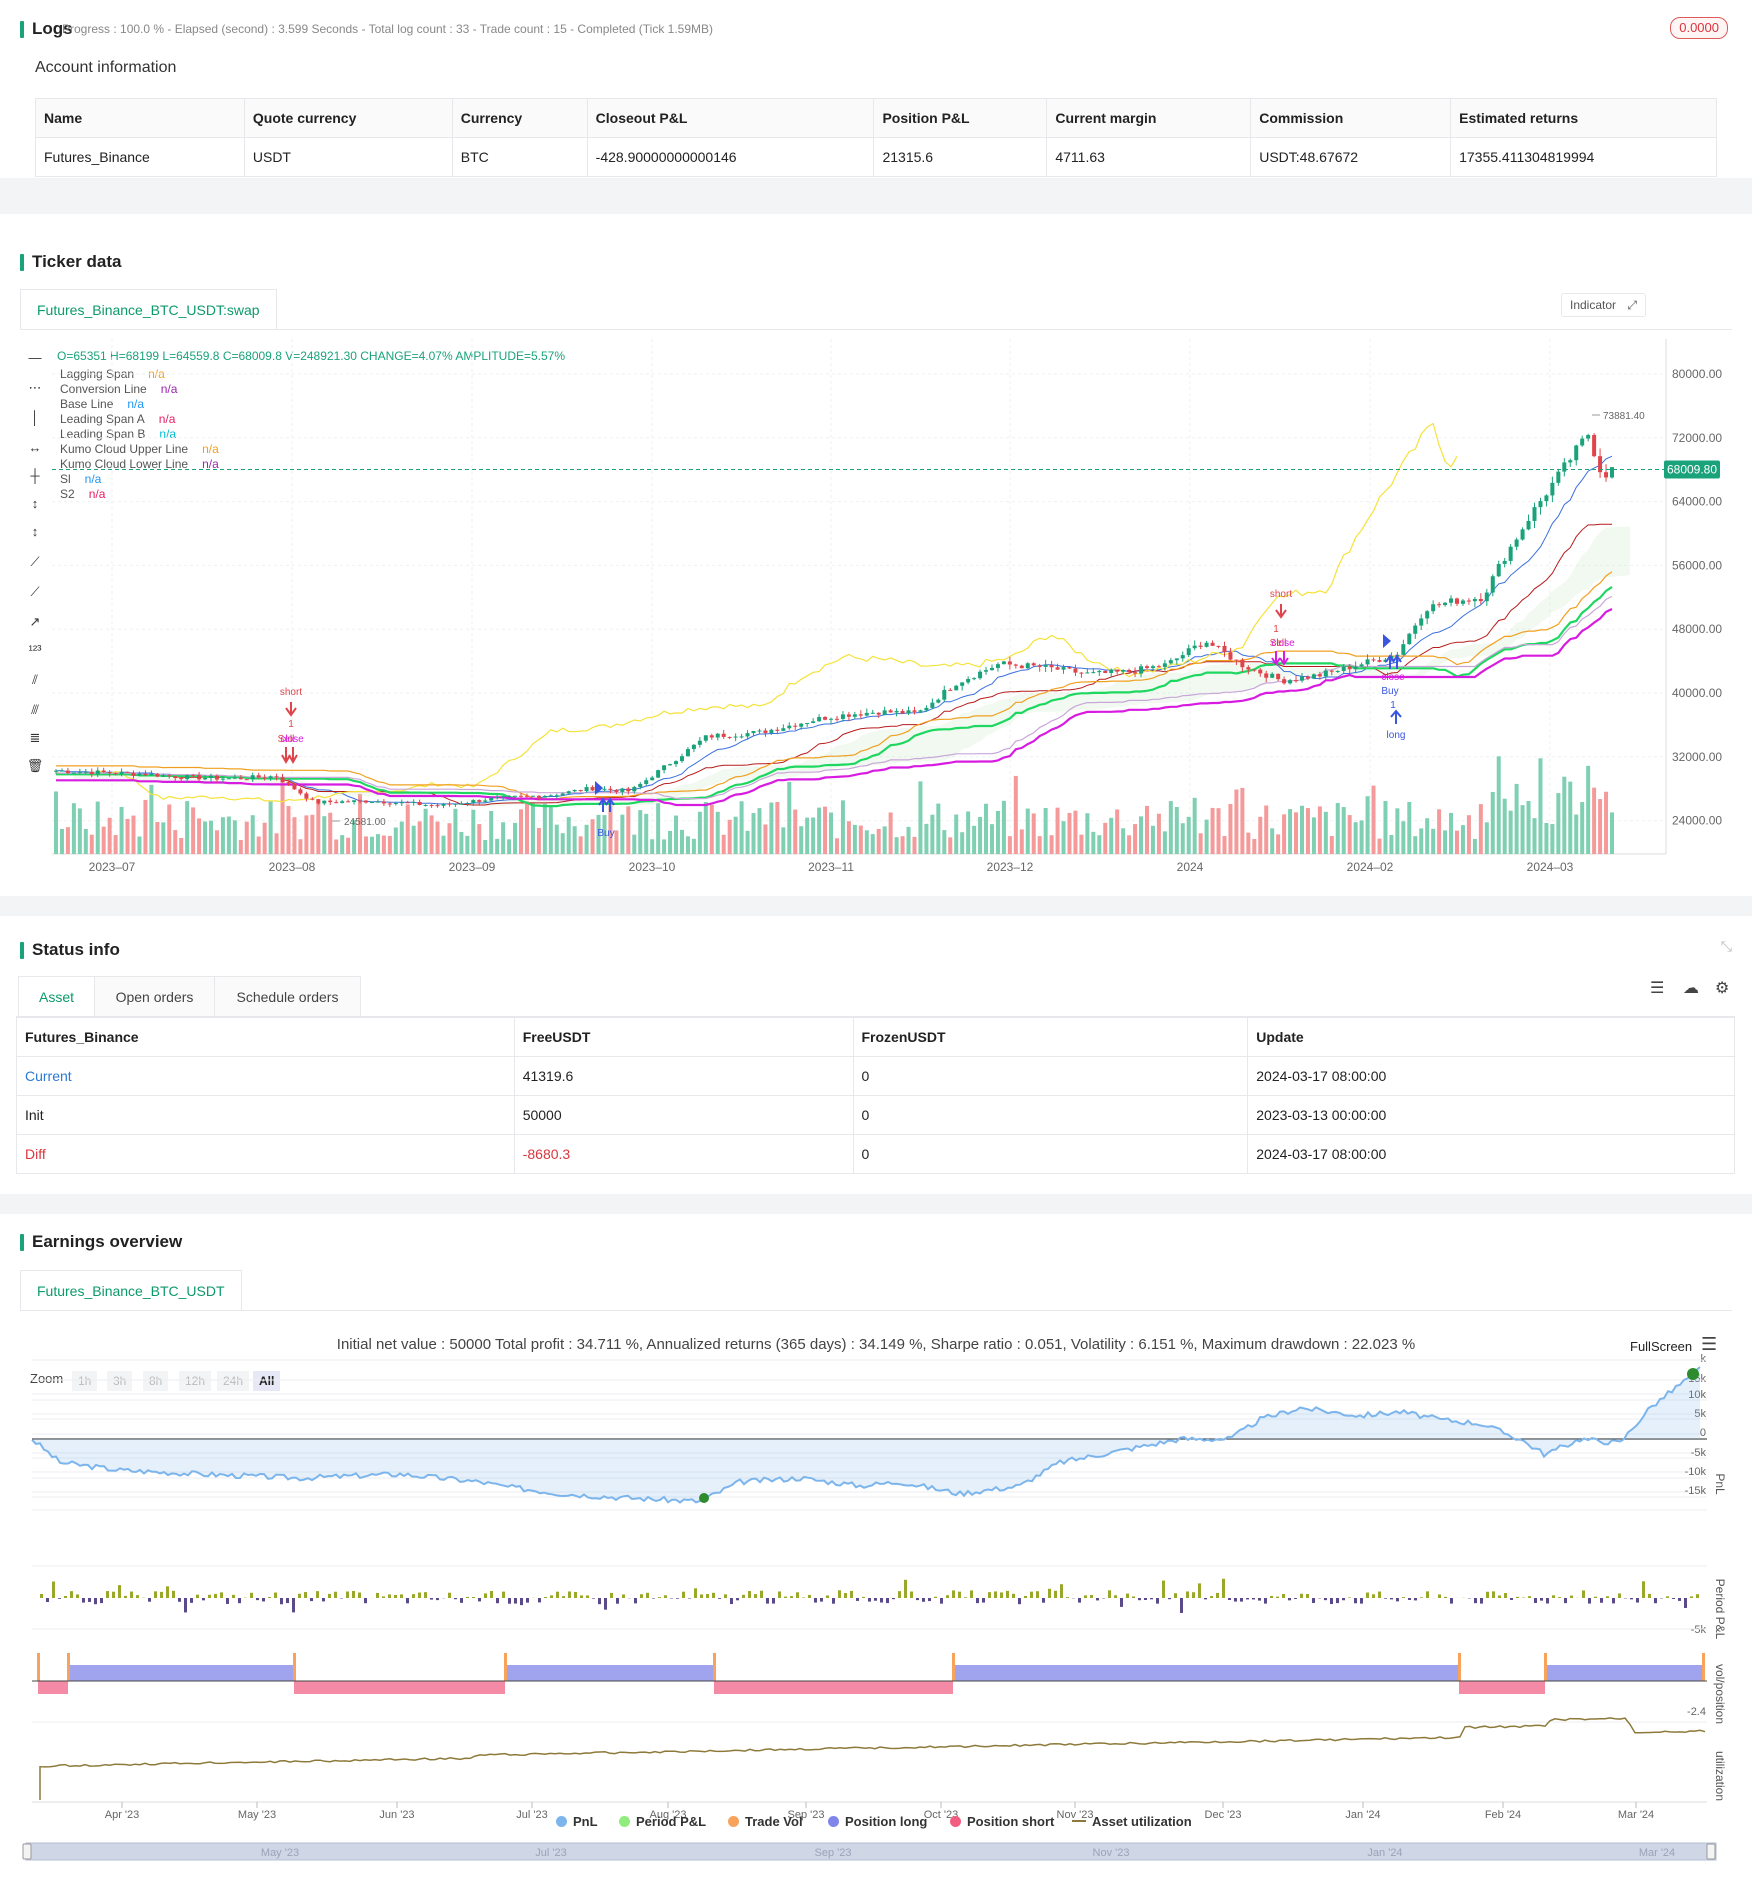 This screenshot has width=1752, height=1891. I want to click on status-tab: Asset, so click(56, 996).